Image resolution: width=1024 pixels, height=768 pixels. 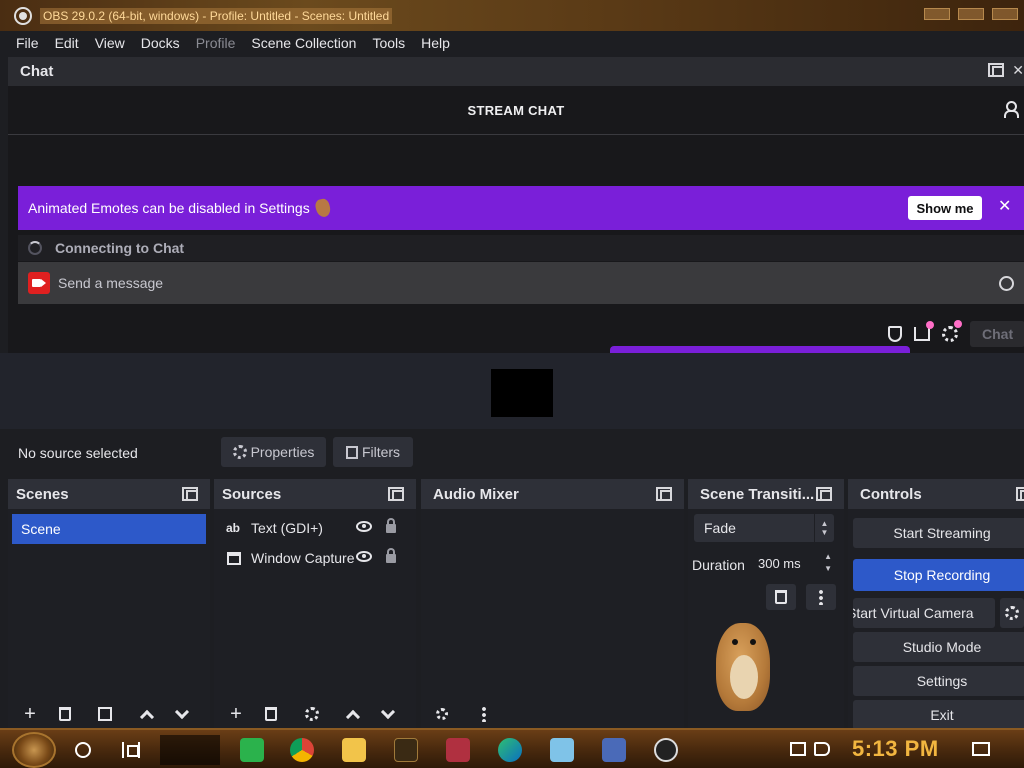 What do you see at coordinates (516, 71) in the screenshot?
I see `chat-dock-header: Chat ✕` at bounding box center [516, 71].